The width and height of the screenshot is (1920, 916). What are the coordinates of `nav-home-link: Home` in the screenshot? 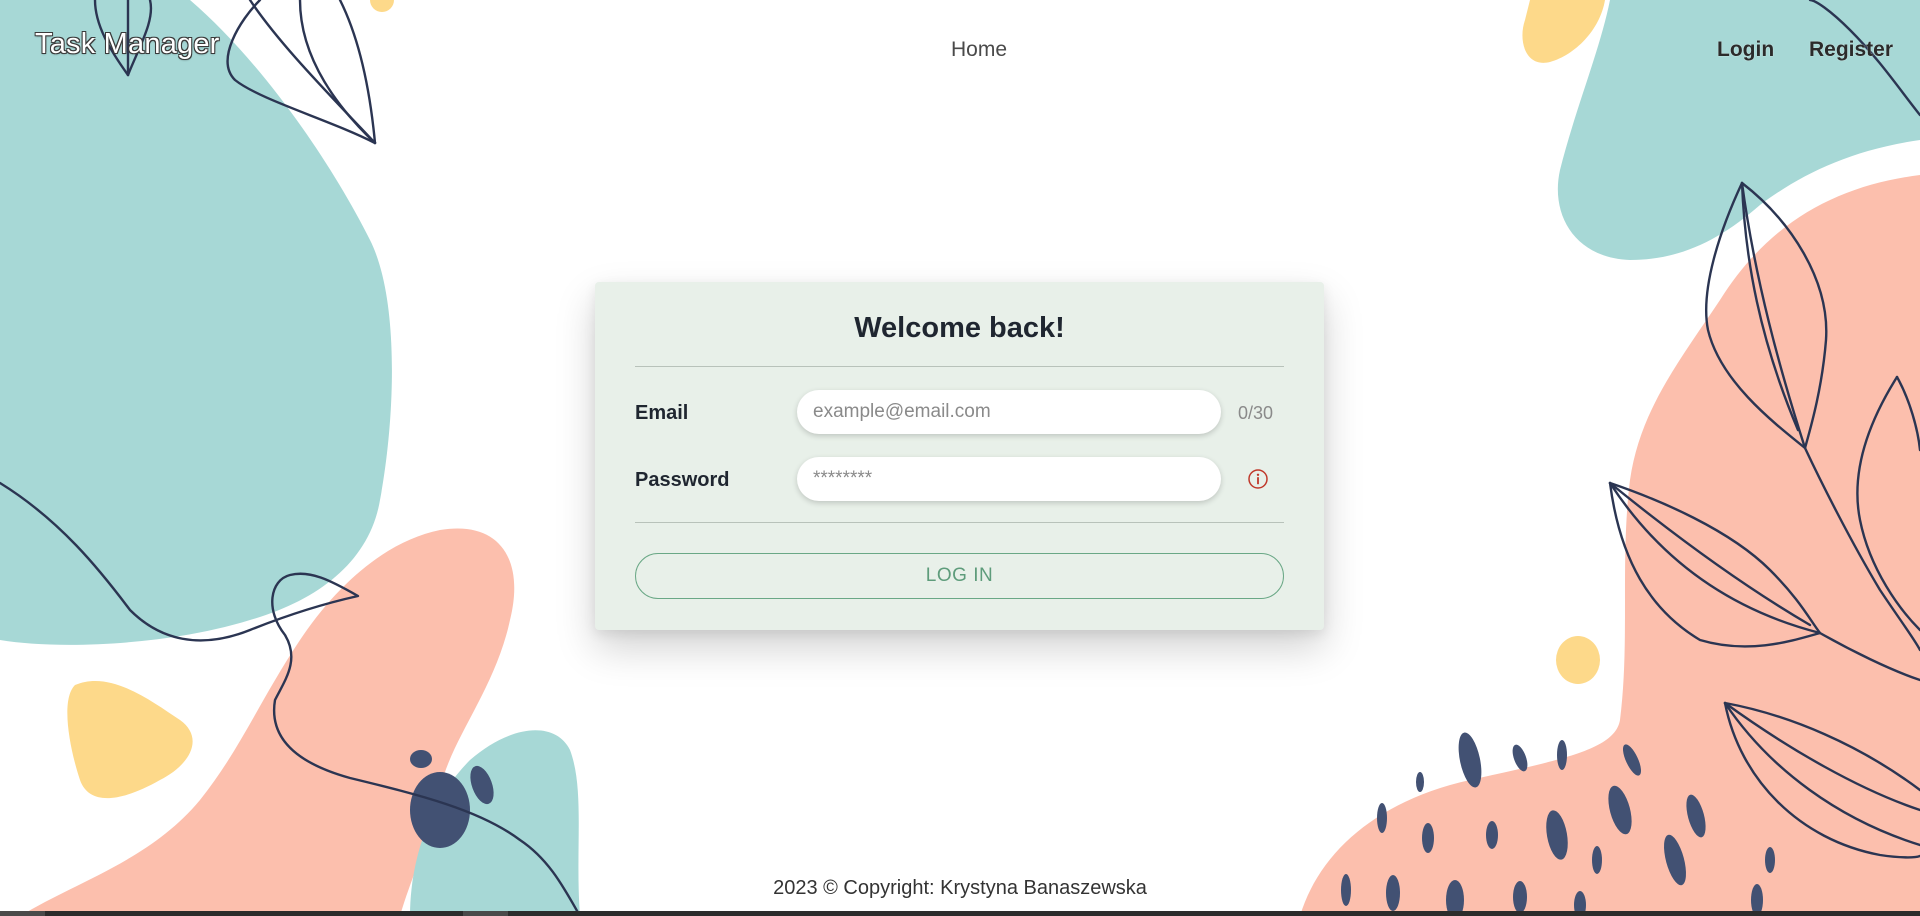 It's located at (979, 50).